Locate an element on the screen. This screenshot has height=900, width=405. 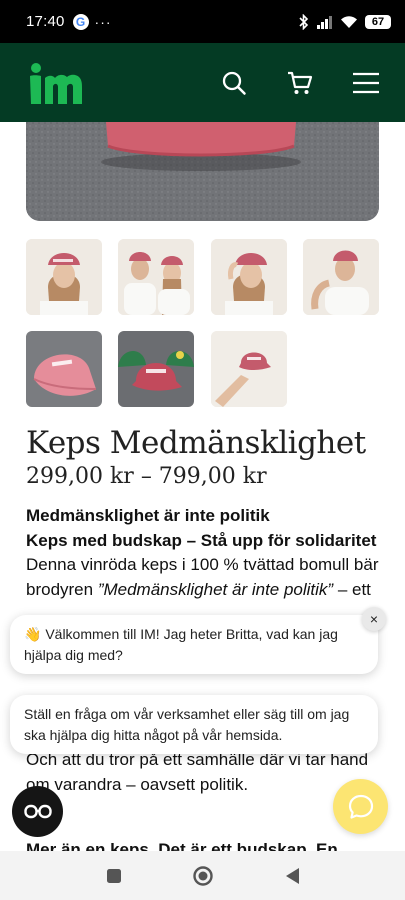
home-icon is located at coordinates (203, 876).